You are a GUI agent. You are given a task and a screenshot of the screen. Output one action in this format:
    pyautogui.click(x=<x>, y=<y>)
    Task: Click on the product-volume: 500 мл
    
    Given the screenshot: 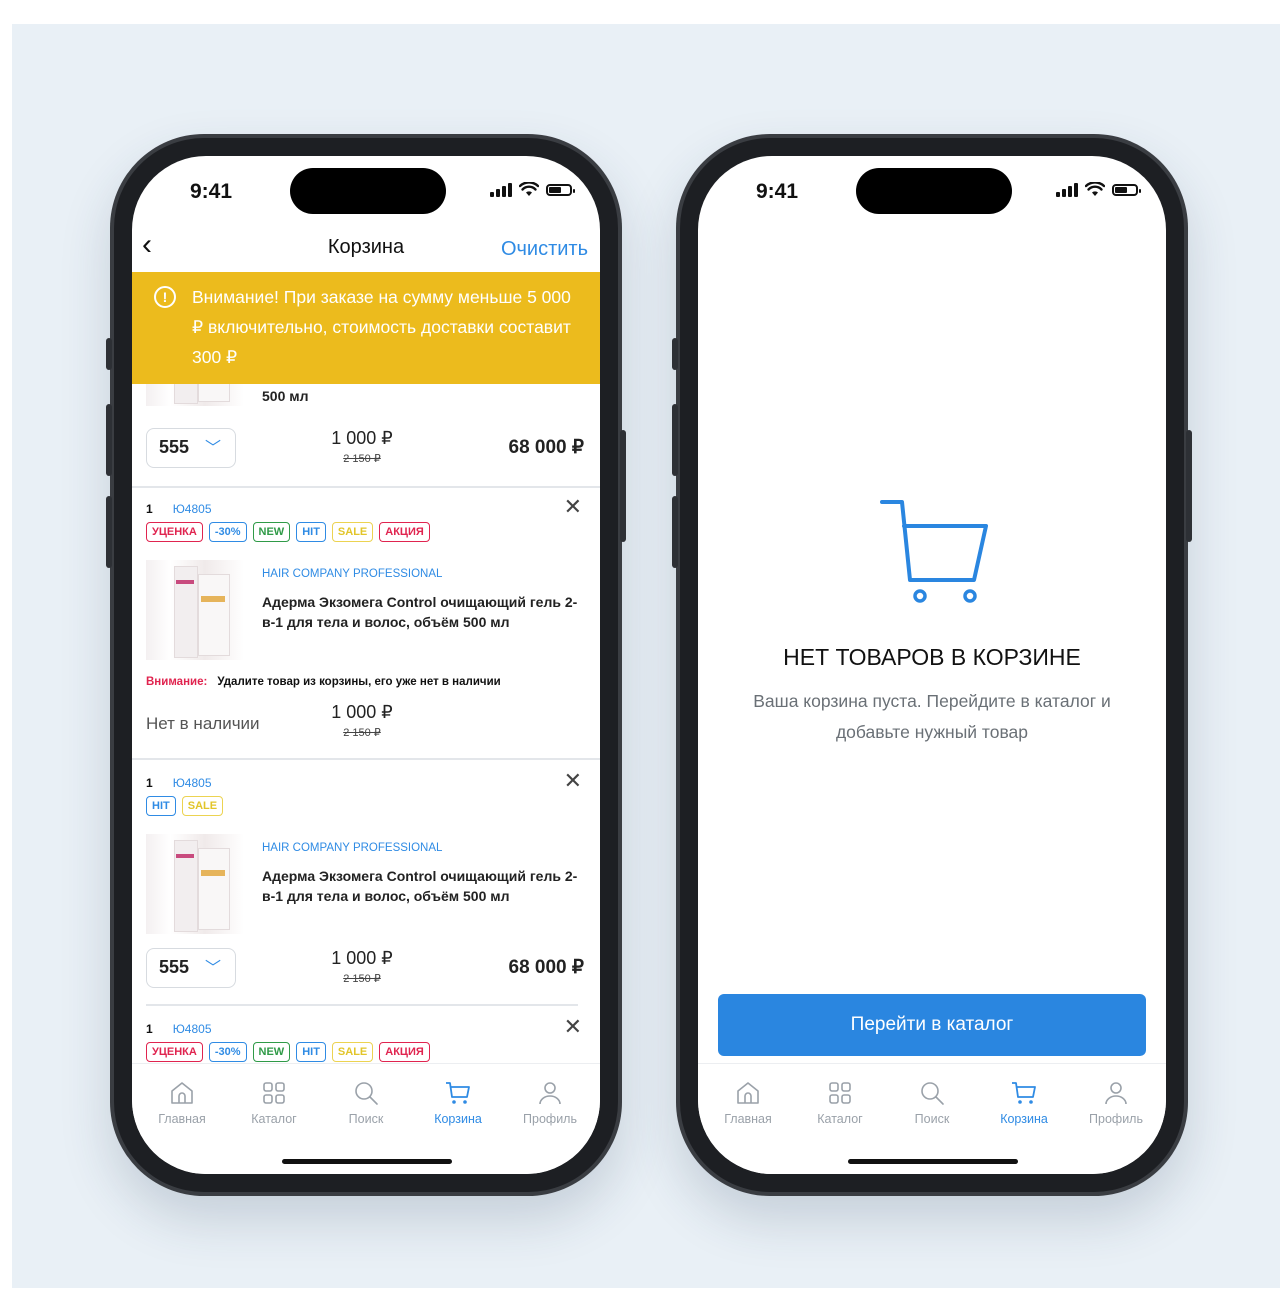 What is the action you would take?
    pyautogui.click(x=285, y=396)
    